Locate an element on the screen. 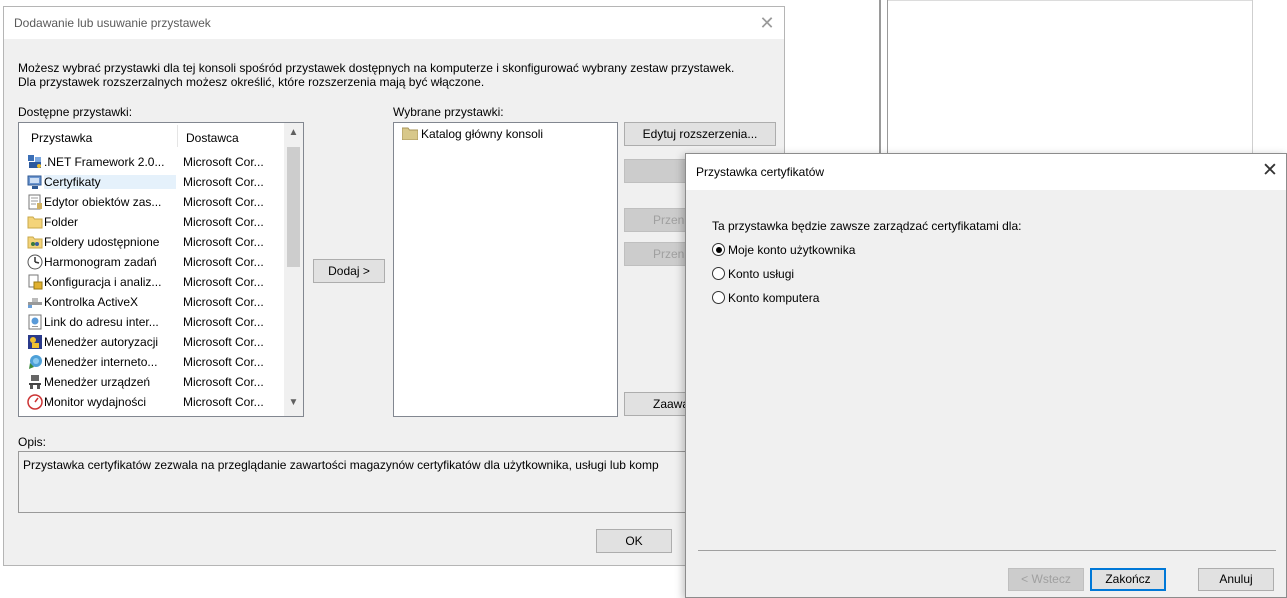 This screenshot has width=1287, height=598. column-header-vendor: Dostawca is located at coordinates (212, 138).